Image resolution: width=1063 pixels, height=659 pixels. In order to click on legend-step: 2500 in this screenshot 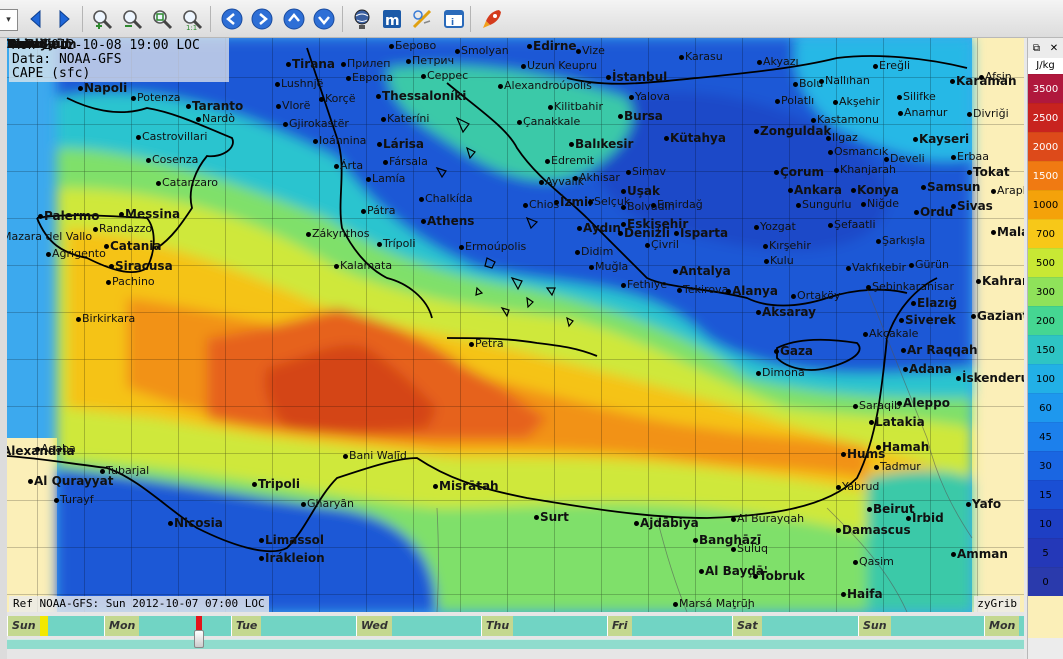, I will do `click(1045, 117)`.